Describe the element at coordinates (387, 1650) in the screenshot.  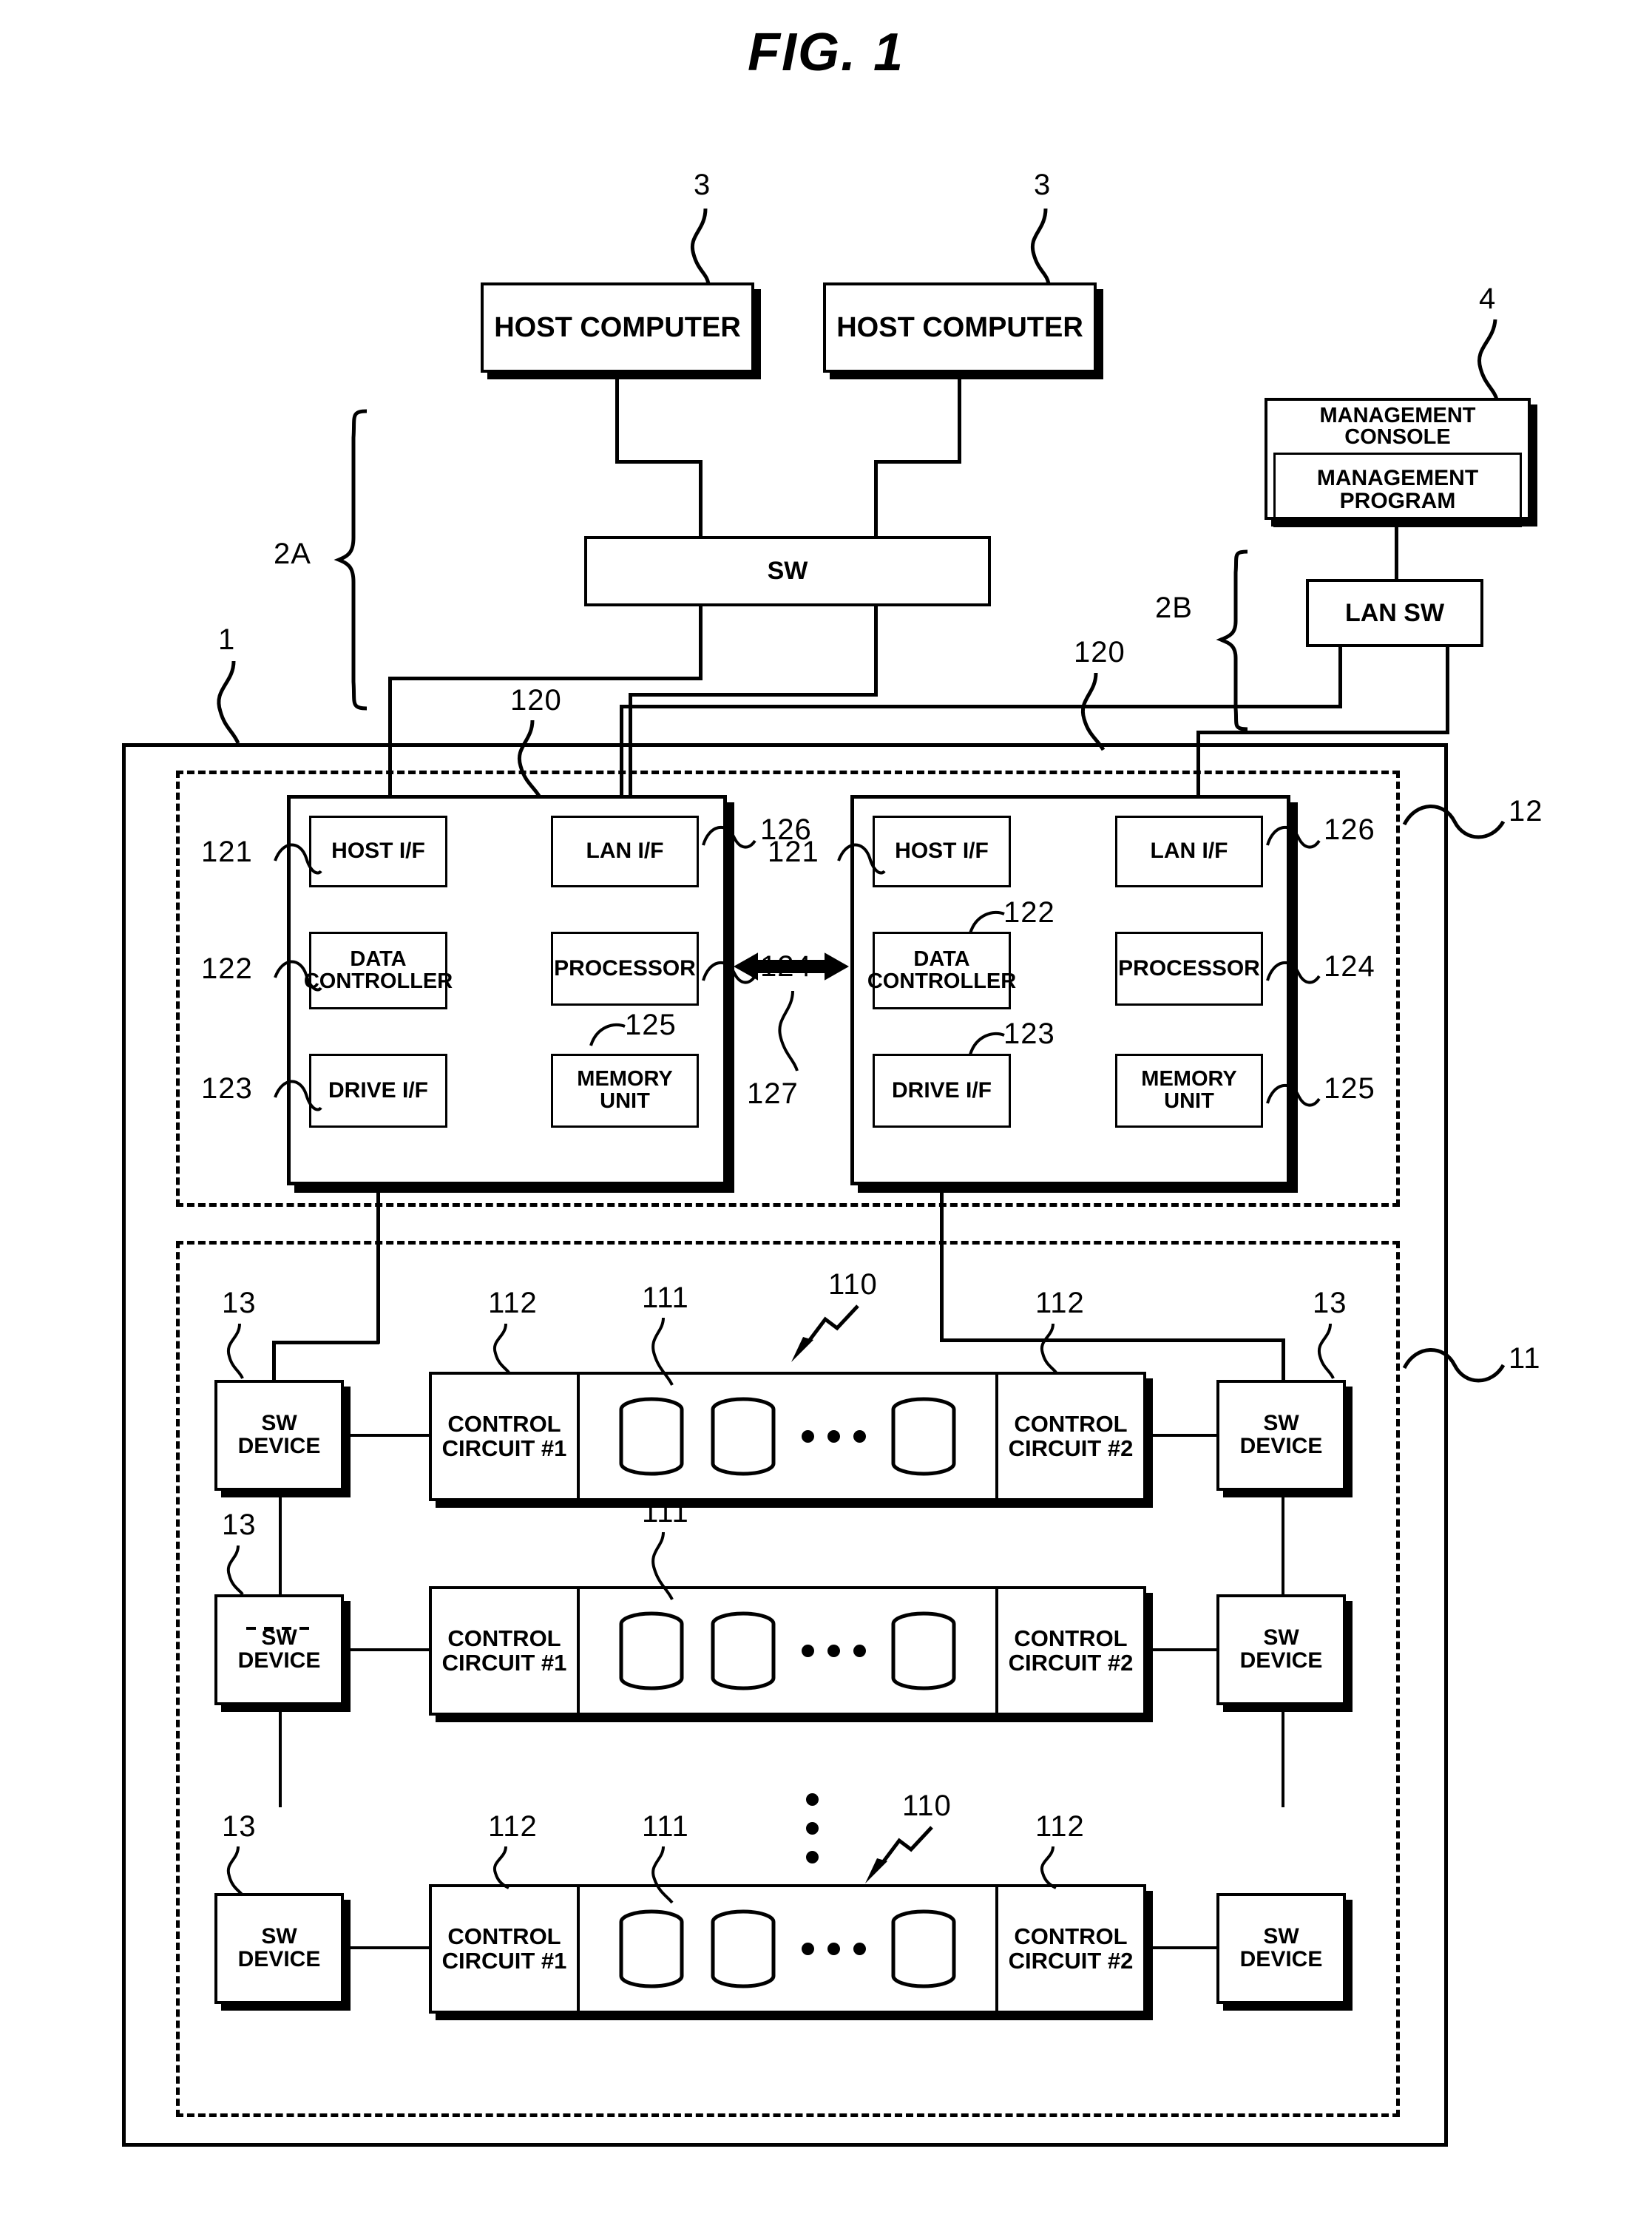
I see `line-sw2l-to-cc1-row2` at that location.